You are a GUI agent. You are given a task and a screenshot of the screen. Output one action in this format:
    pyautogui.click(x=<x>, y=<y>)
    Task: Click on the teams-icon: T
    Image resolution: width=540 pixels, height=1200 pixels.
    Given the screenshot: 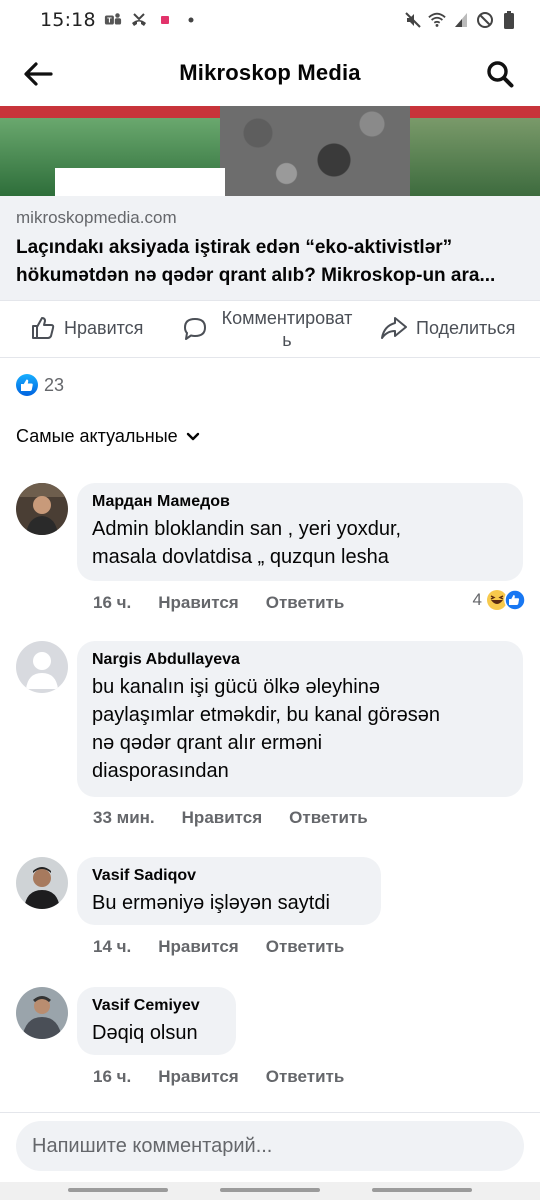 What is the action you would take?
    pyautogui.click(x=113, y=20)
    